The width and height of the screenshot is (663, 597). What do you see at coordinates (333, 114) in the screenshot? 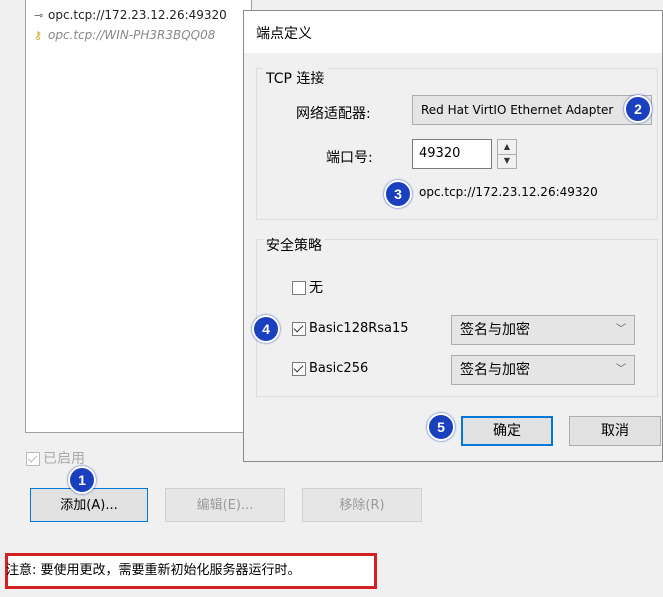
I see `adapter-label: 网络适配器:` at bounding box center [333, 114].